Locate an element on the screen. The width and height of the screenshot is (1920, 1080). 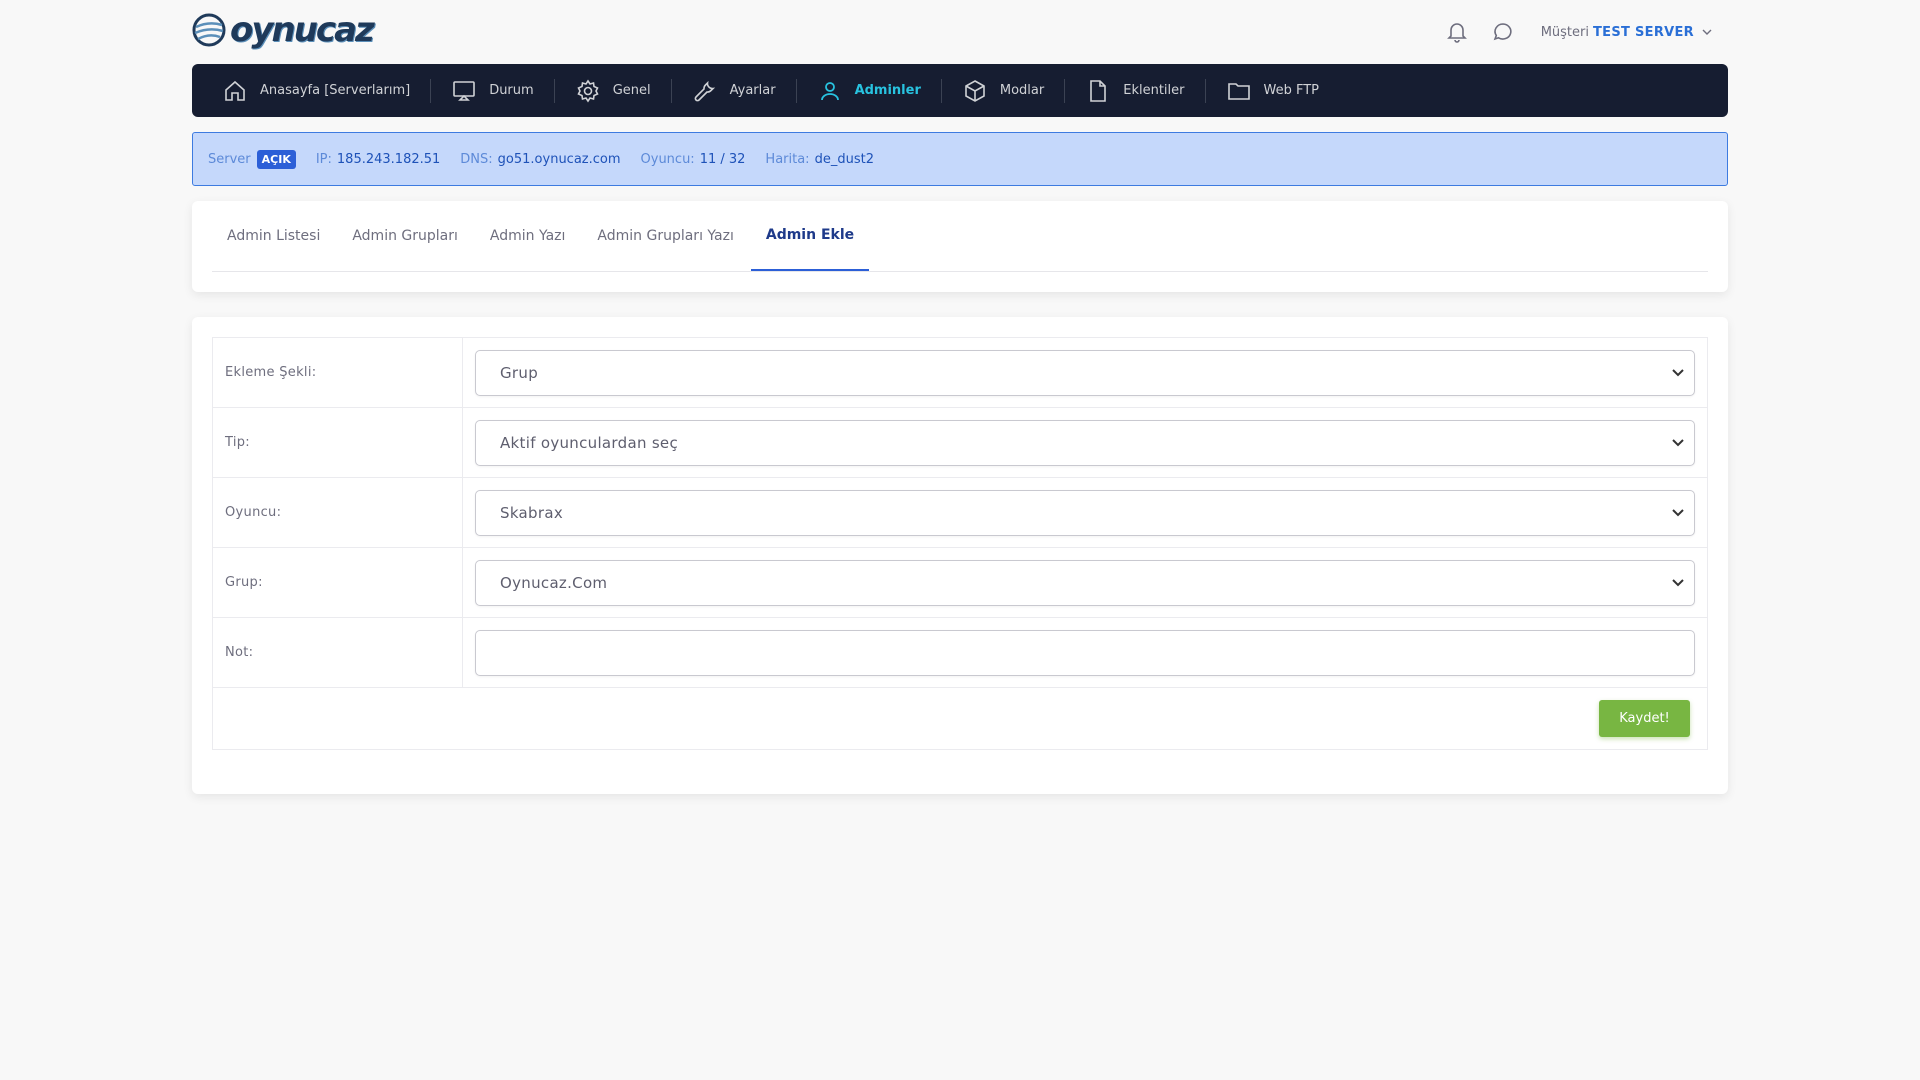
map-label: Harita: is located at coordinates (787, 159).